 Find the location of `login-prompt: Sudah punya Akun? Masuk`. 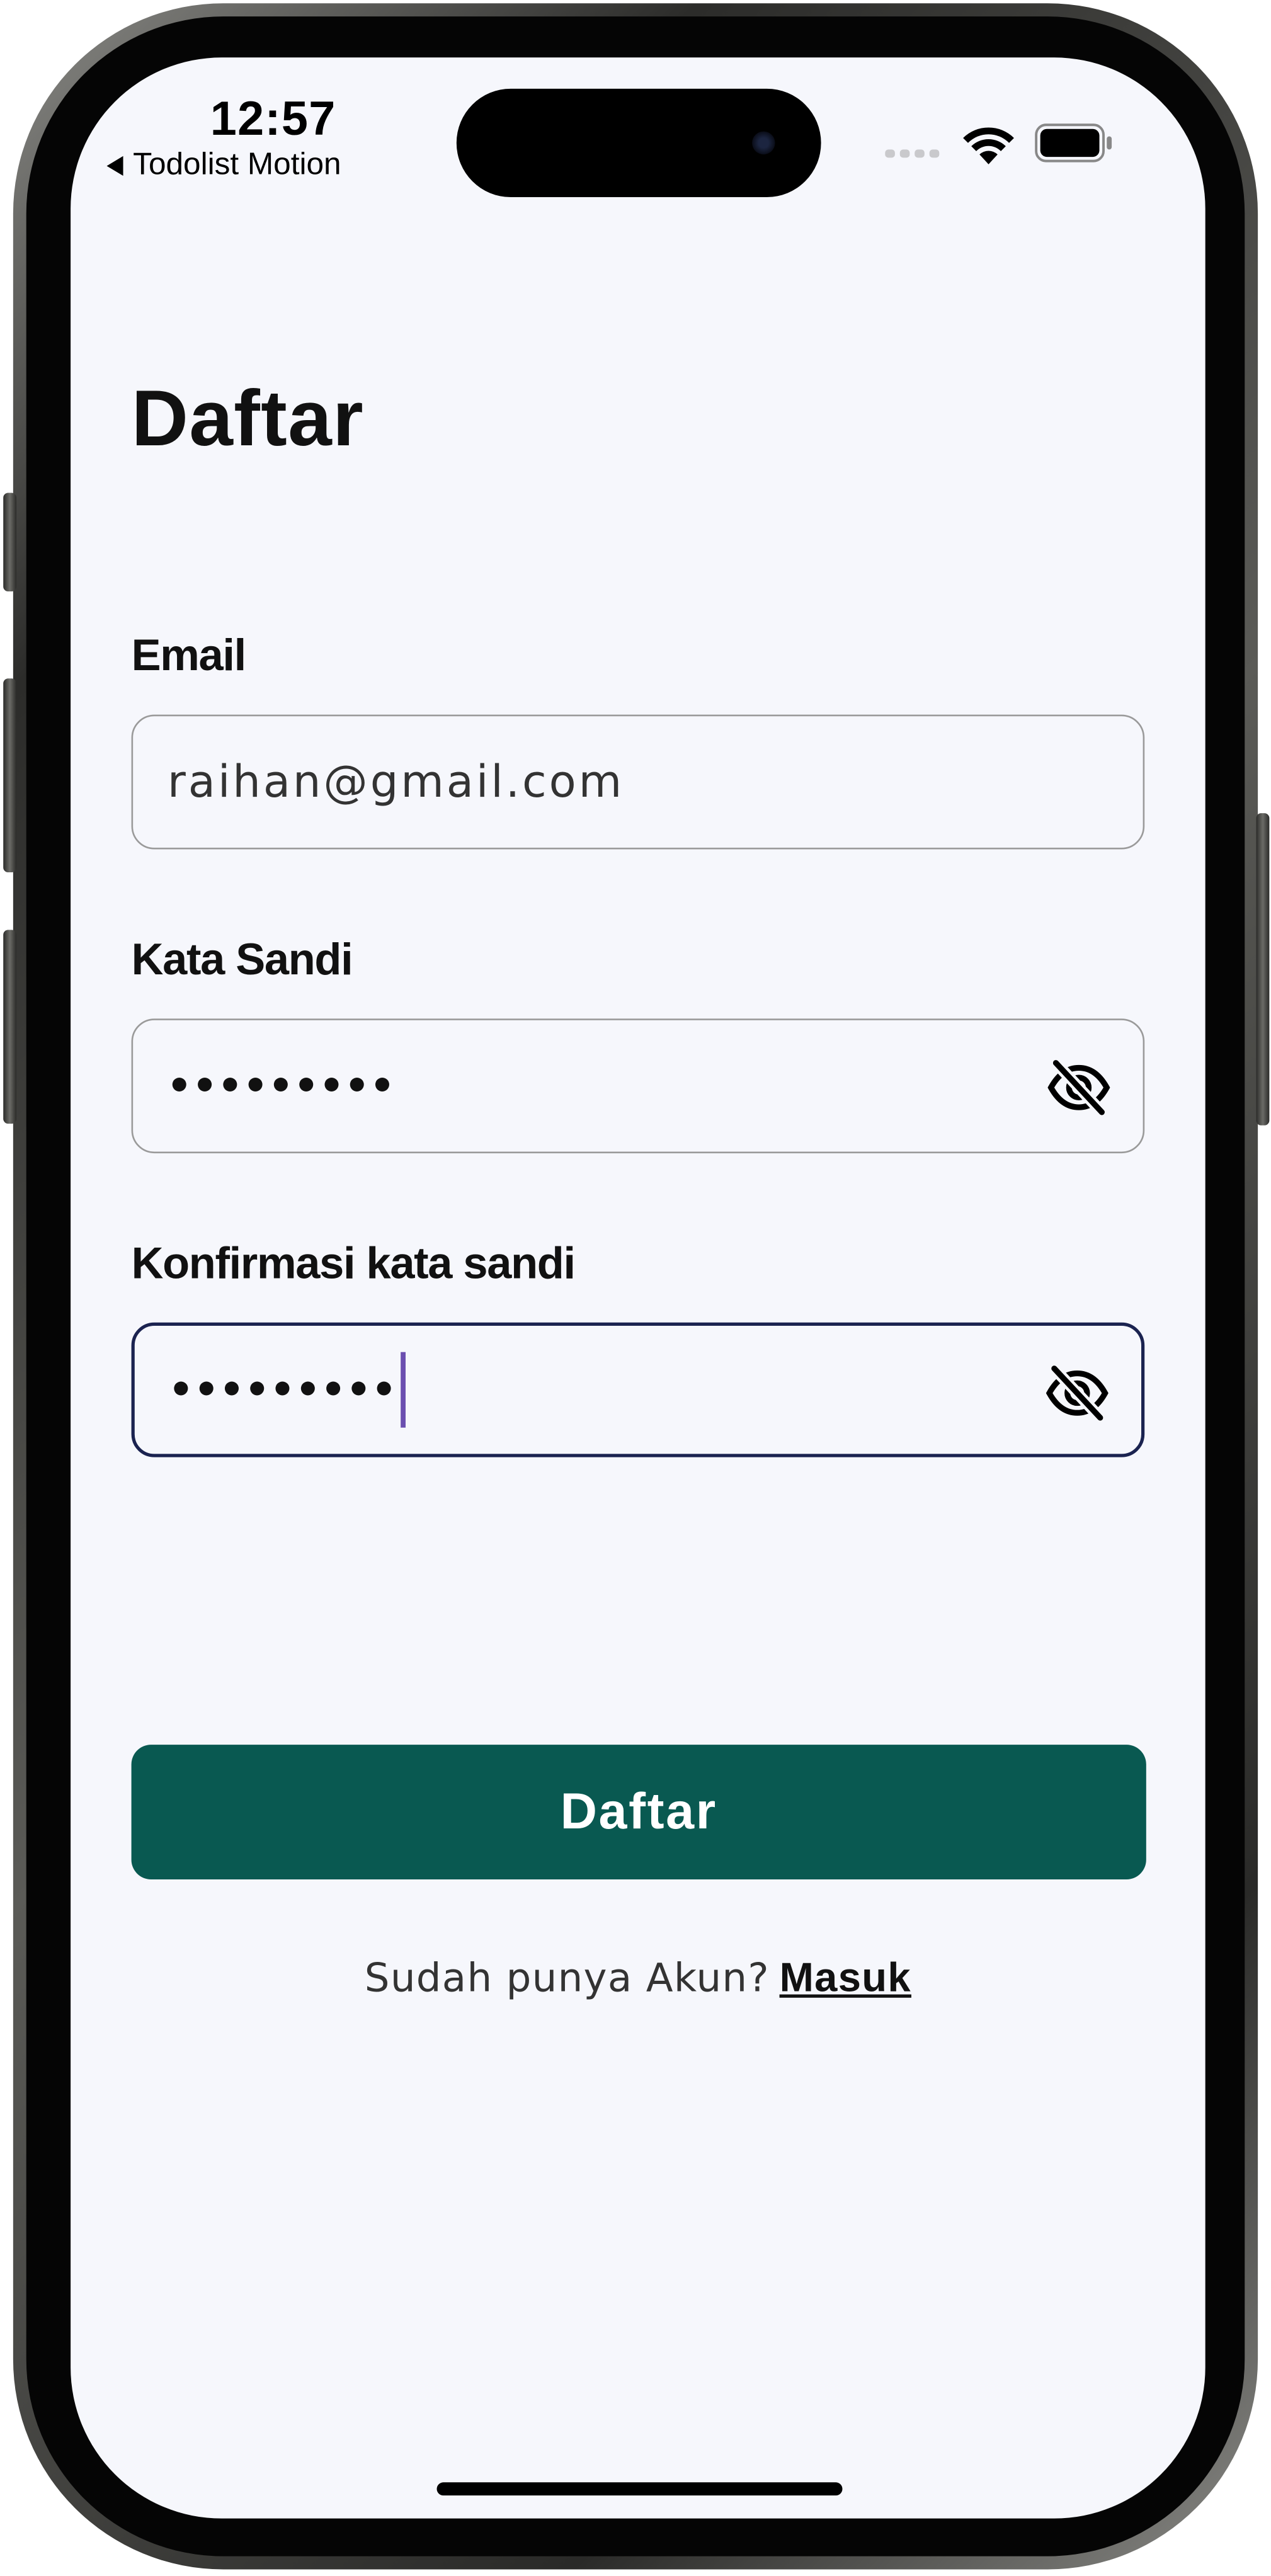

login-prompt: Sudah punya Akun? Masuk is located at coordinates (638, 1979).